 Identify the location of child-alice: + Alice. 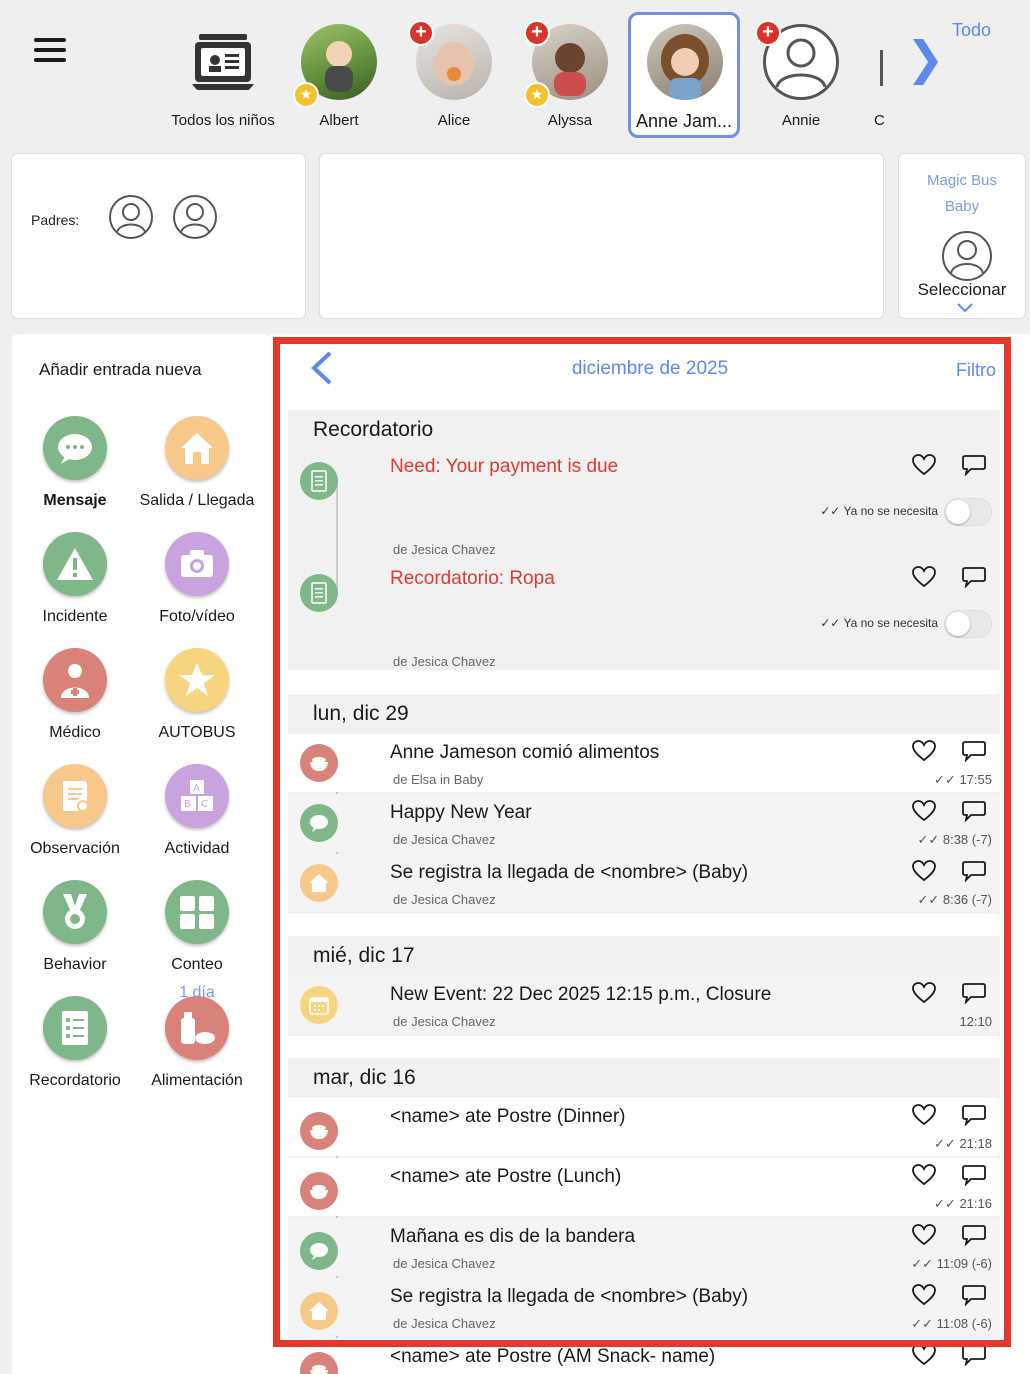
(454, 80).